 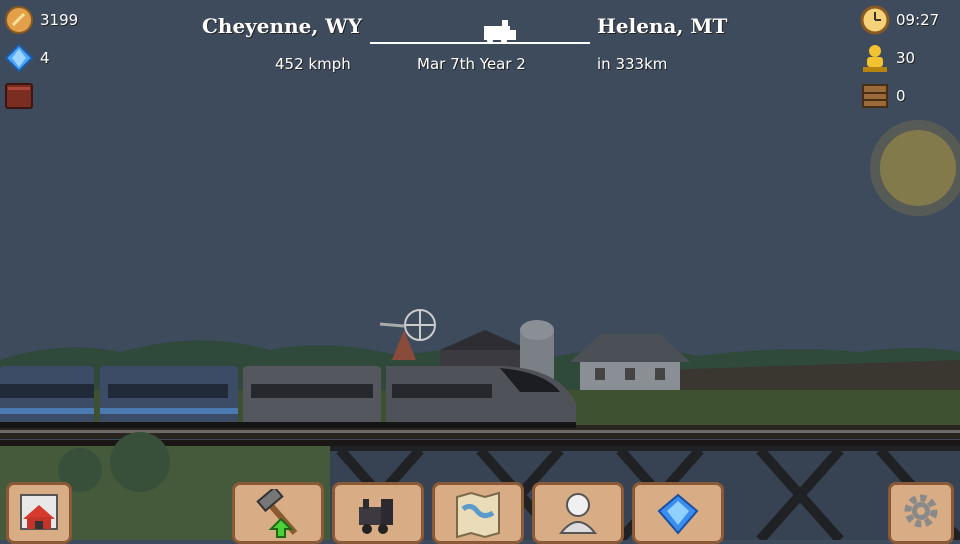 I want to click on cargo-counter: 0, so click(x=899, y=96).